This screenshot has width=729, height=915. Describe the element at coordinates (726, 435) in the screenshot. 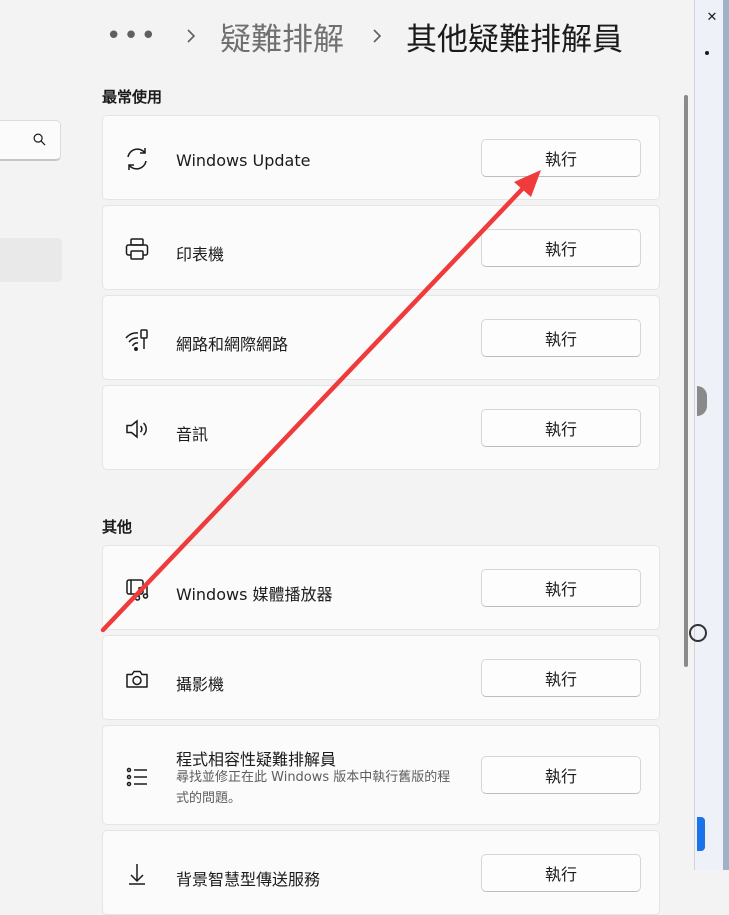

I see `window-edge` at that location.